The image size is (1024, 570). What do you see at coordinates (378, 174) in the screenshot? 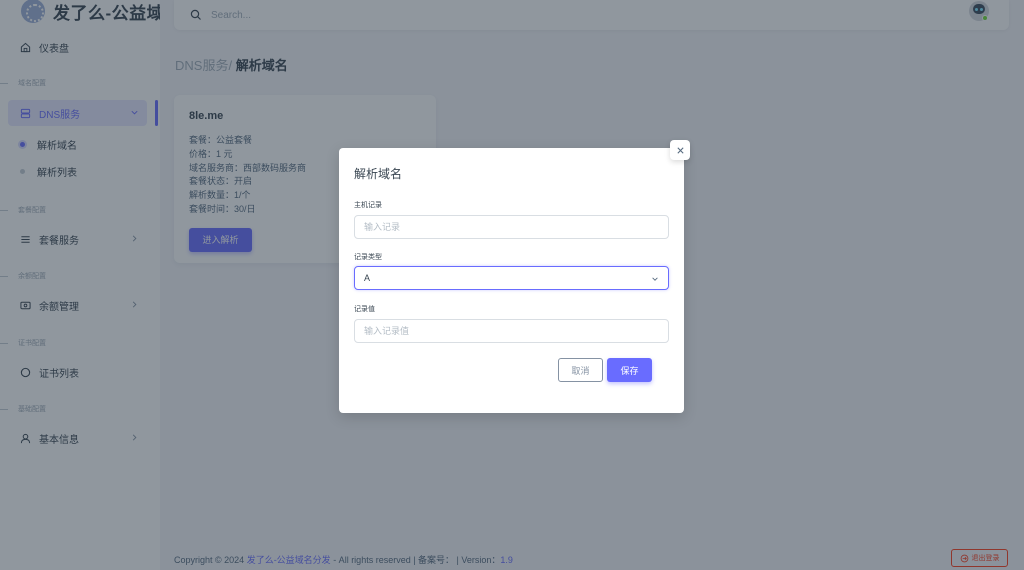
I see `modal-title: 解析域名` at bounding box center [378, 174].